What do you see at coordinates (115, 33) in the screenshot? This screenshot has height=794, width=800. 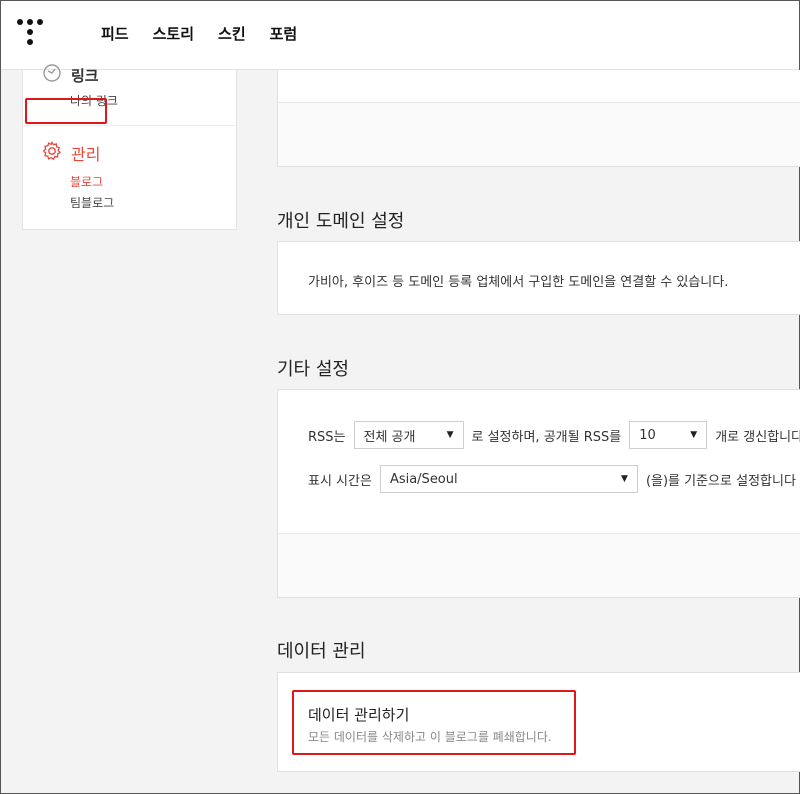 I see `nav-feed: 피드` at bounding box center [115, 33].